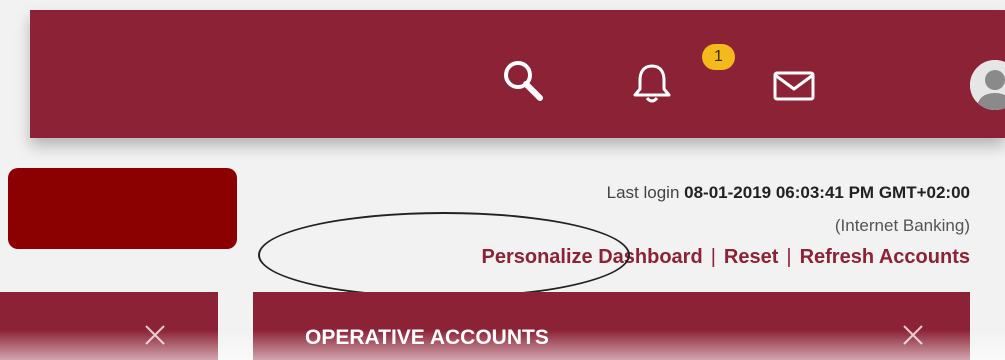 This screenshot has width=1005, height=360. Describe the element at coordinates (122, 208) in the screenshot. I see `redacted-block` at that location.